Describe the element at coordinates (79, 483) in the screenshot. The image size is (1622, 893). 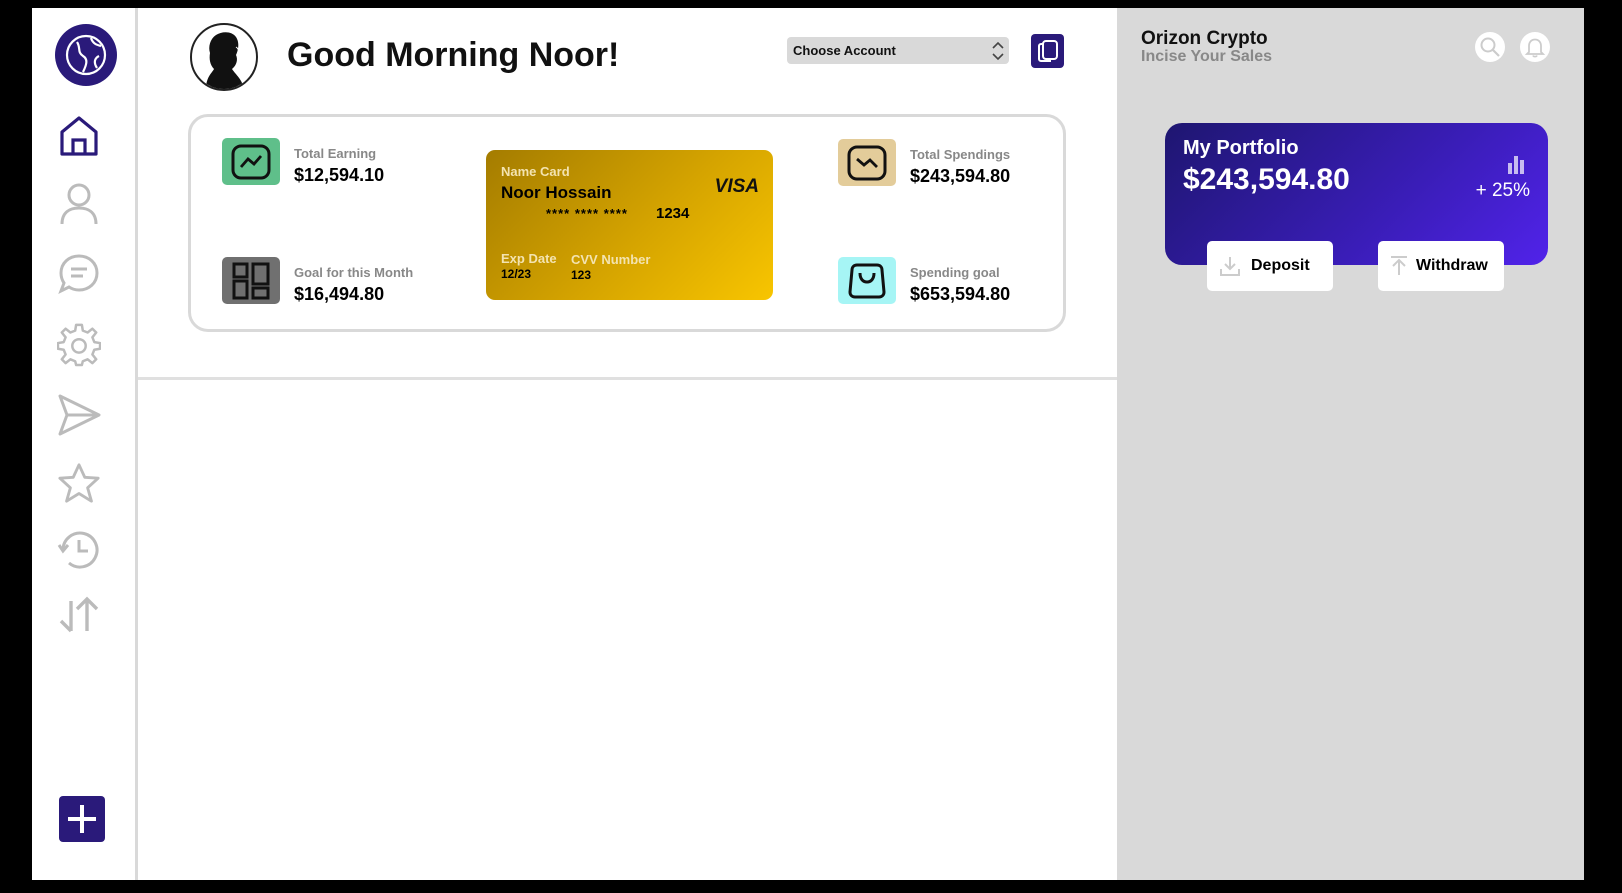
I see `star-icon` at that location.